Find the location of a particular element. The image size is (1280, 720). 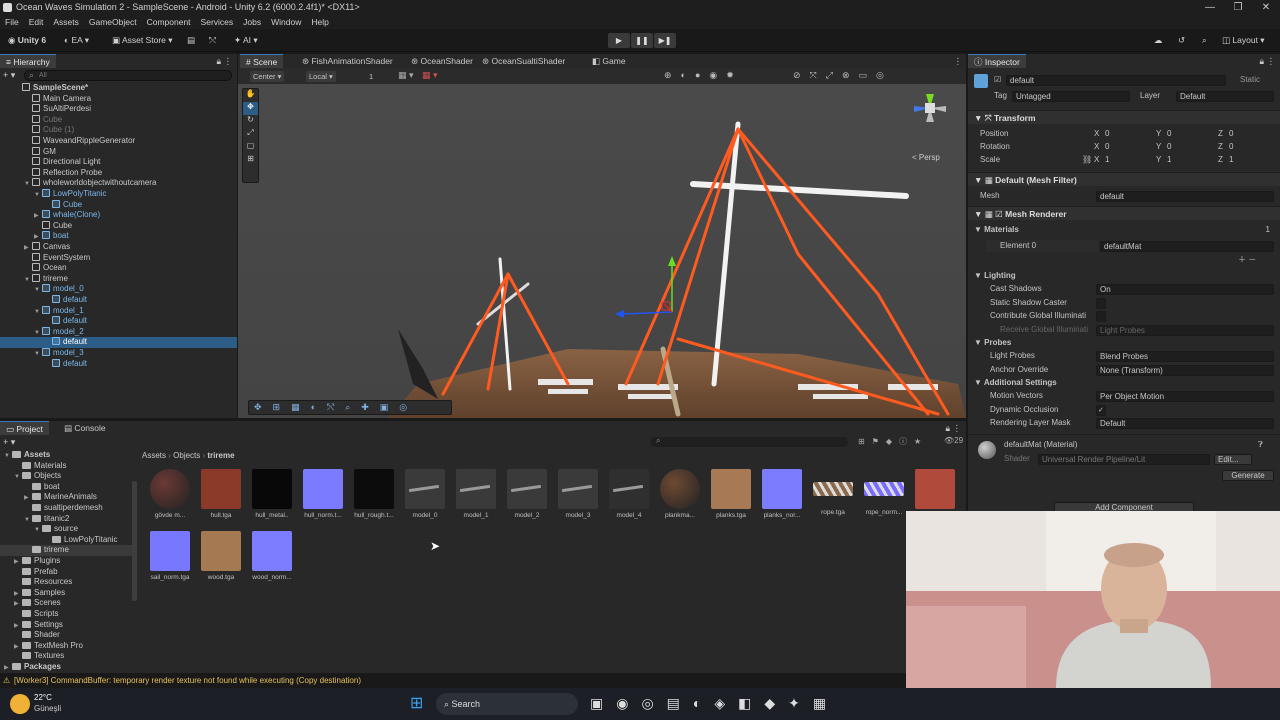

menu-services: Services is located at coordinates (217, 22).